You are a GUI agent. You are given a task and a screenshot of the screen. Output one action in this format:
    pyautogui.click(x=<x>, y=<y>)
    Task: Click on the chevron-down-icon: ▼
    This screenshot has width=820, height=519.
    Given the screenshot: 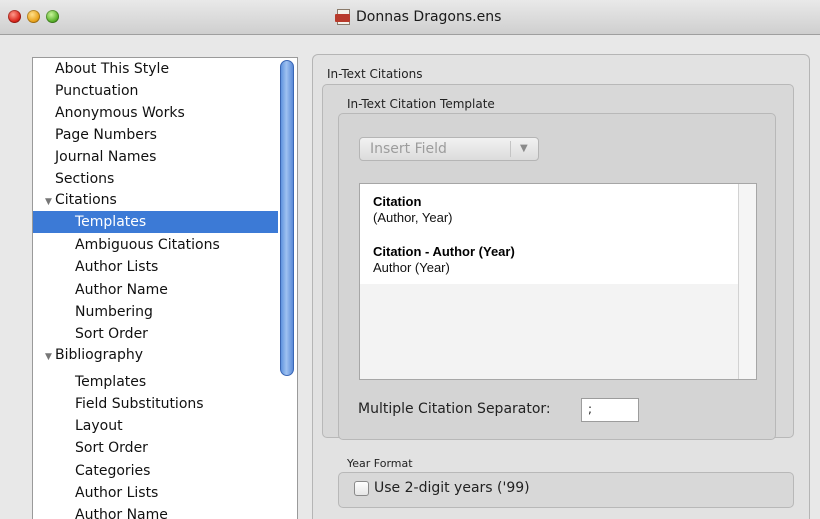 What is the action you would take?
    pyautogui.click(x=524, y=148)
    